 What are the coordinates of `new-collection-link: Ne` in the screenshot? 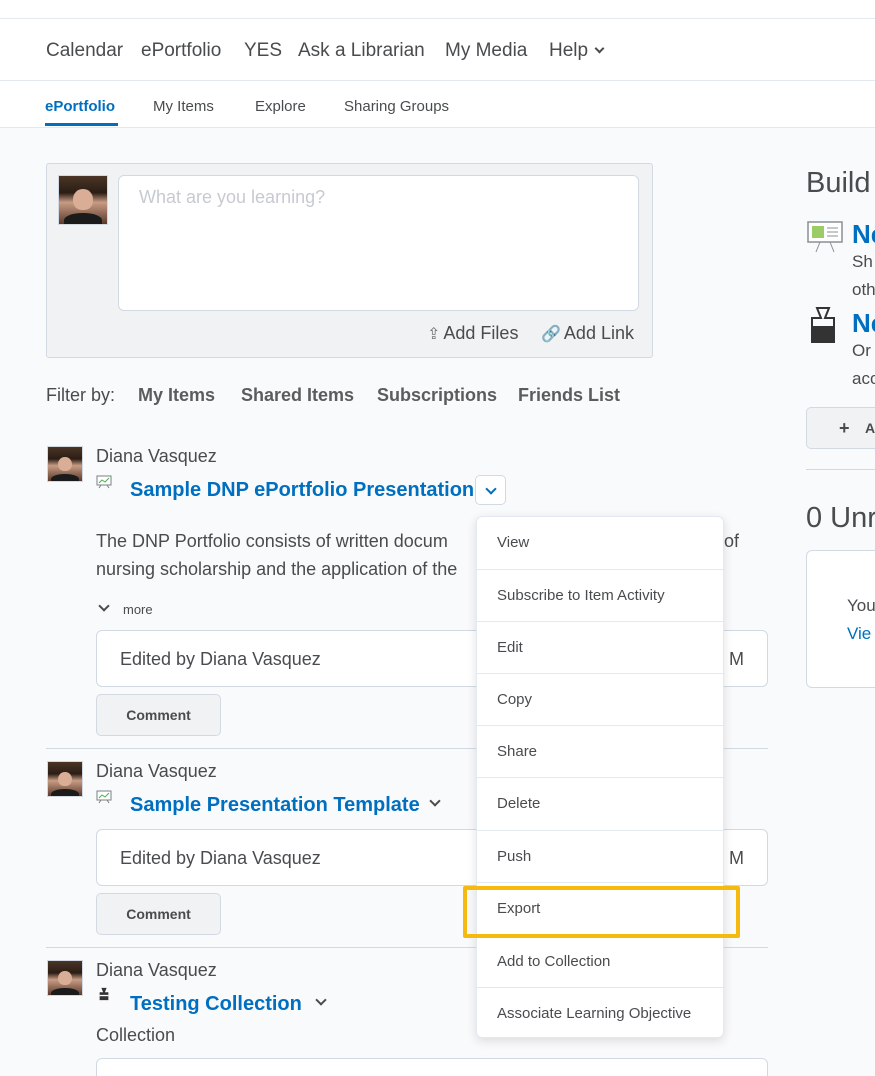 It's located at (863, 323).